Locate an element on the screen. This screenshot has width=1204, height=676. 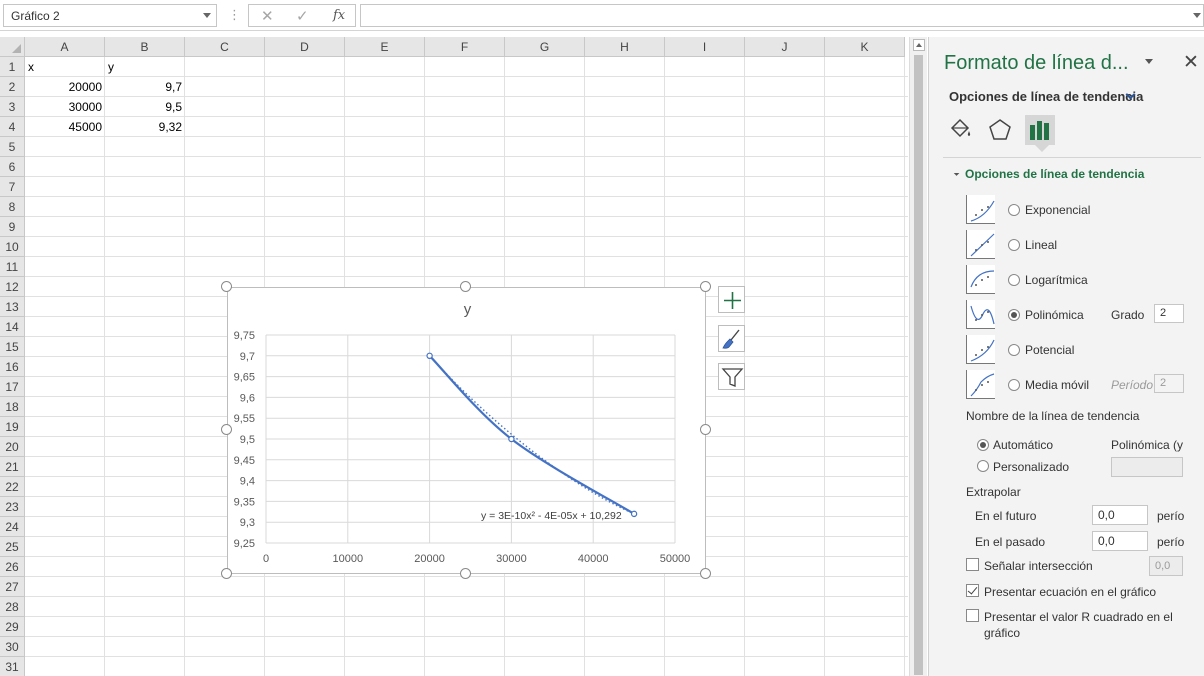
trendline-option-3: Polinómica Grado 2 is located at coordinates (1084, 316).